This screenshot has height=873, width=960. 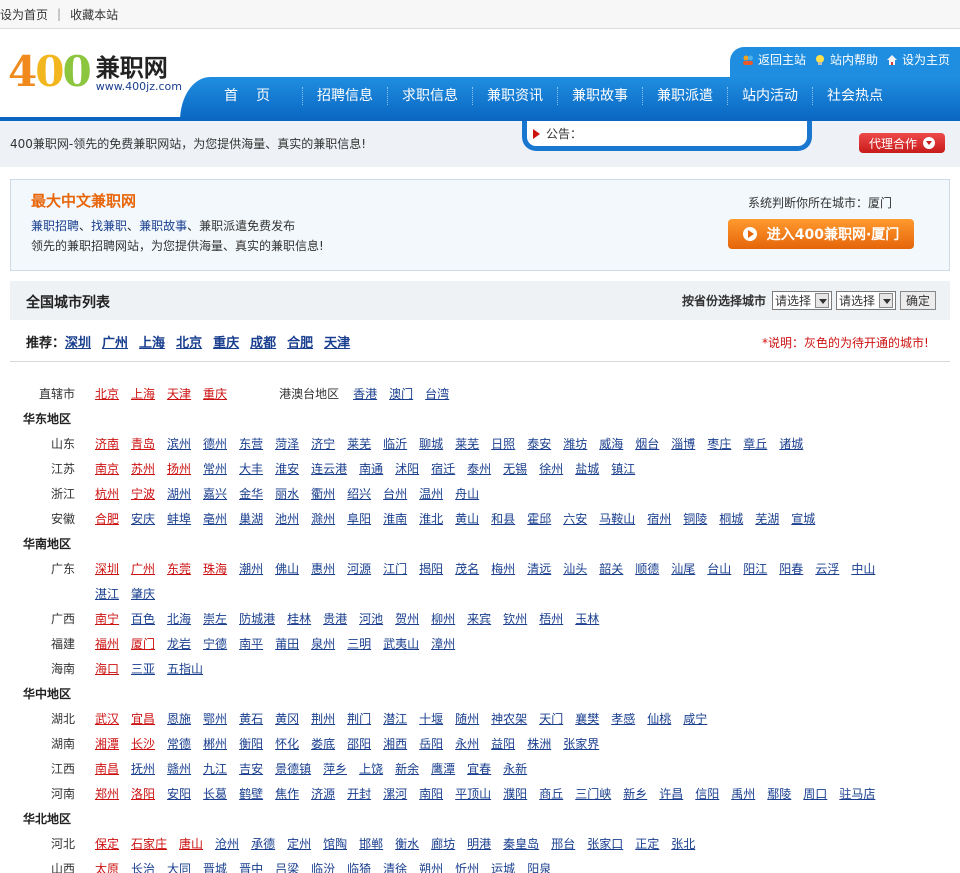 What do you see at coordinates (431, 743) in the screenshot?
I see `city-link: 岳阳` at bounding box center [431, 743].